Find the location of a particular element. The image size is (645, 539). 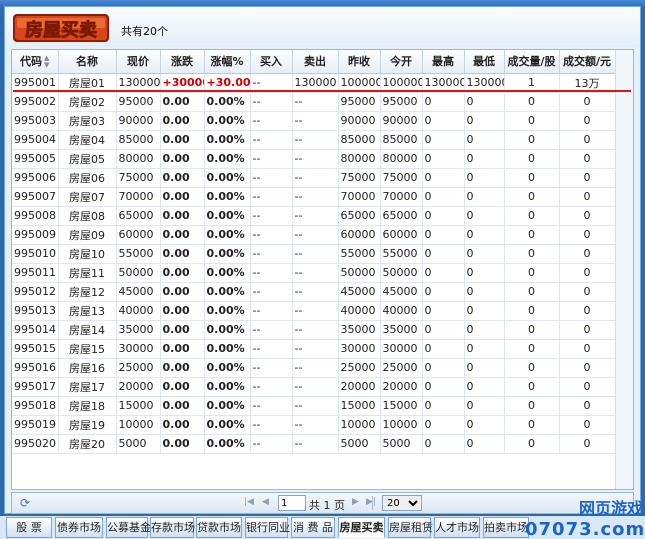

tab-market: 消 费 品 is located at coordinates (313, 527).